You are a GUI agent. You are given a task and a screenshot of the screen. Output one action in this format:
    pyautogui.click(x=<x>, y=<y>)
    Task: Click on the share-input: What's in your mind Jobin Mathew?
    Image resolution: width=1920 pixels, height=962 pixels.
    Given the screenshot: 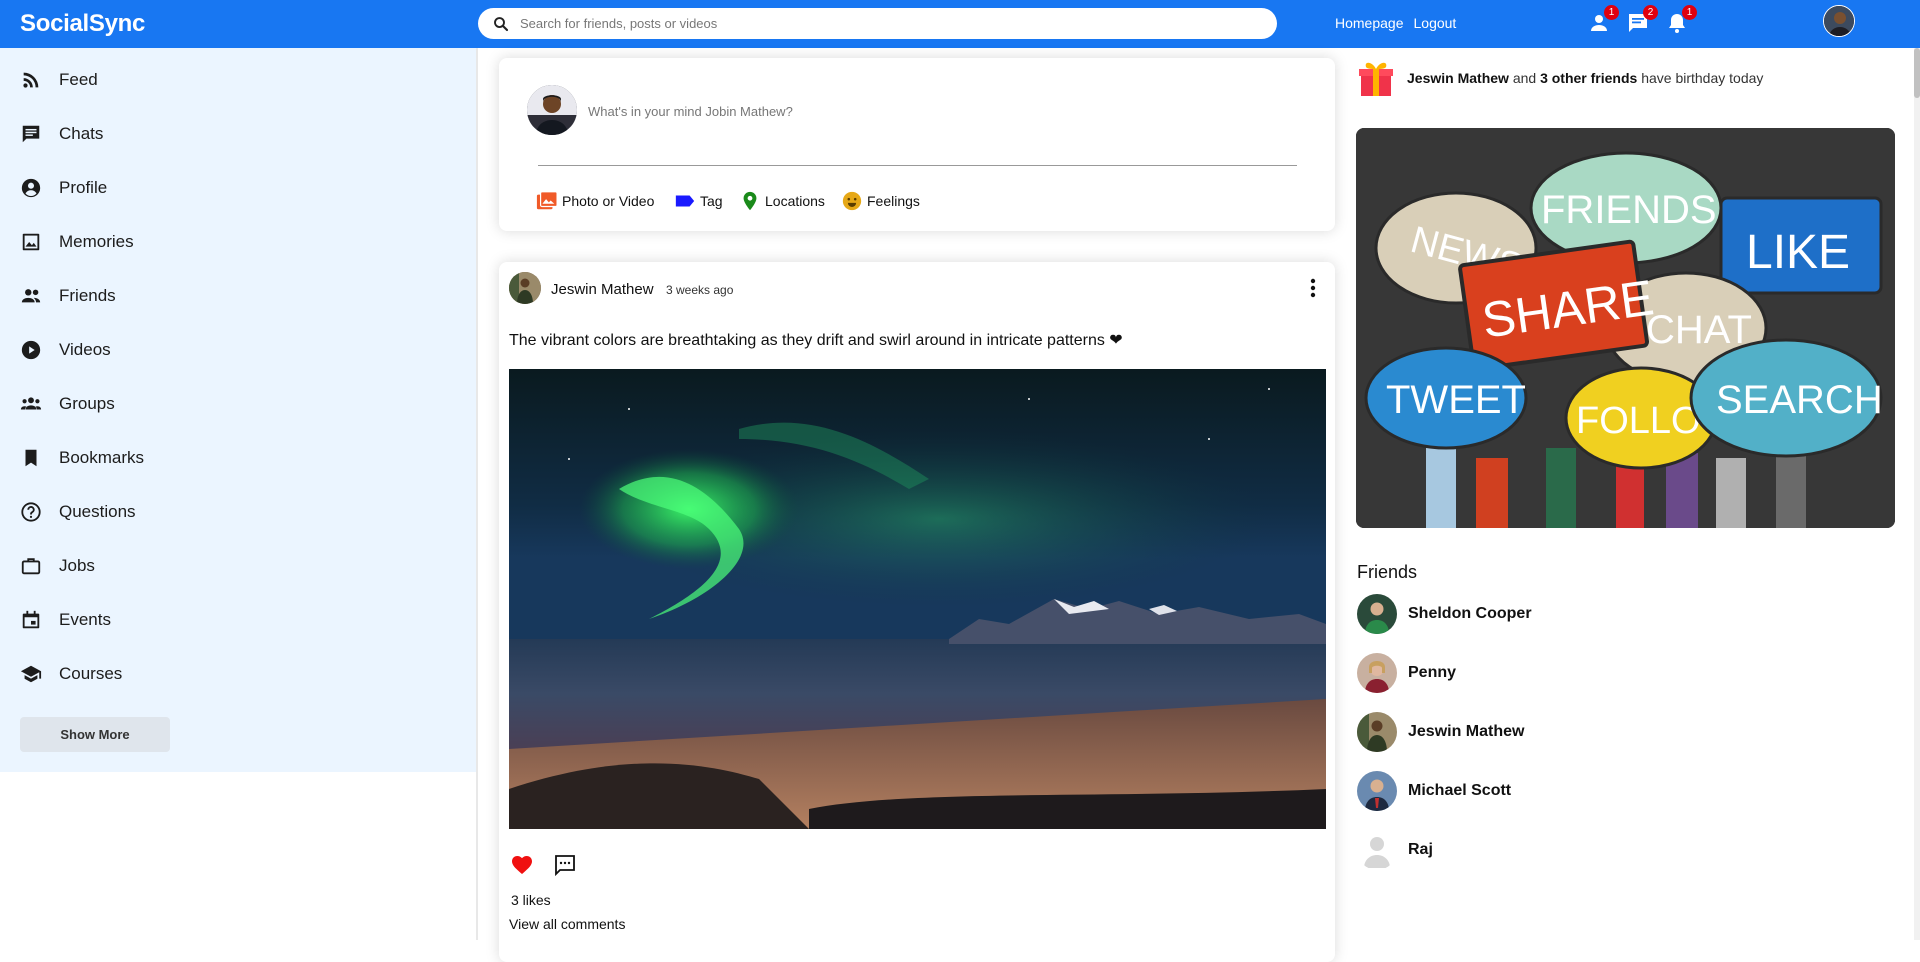 What is the action you would take?
    pyautogui.click(x=690, y=111)
    